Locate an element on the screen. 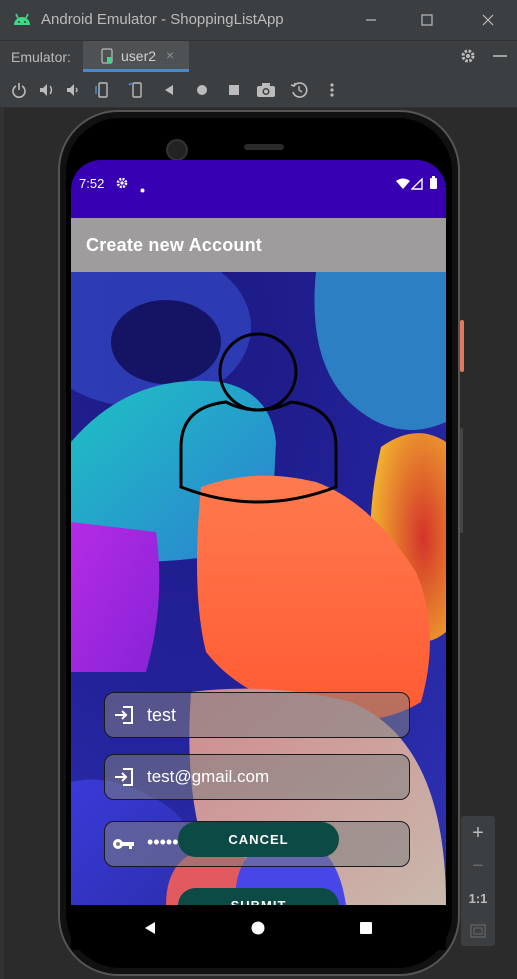 Image resolution: width=517 pixels, height=979 pixels. wifi-icon is located at coordinates (403, 186).